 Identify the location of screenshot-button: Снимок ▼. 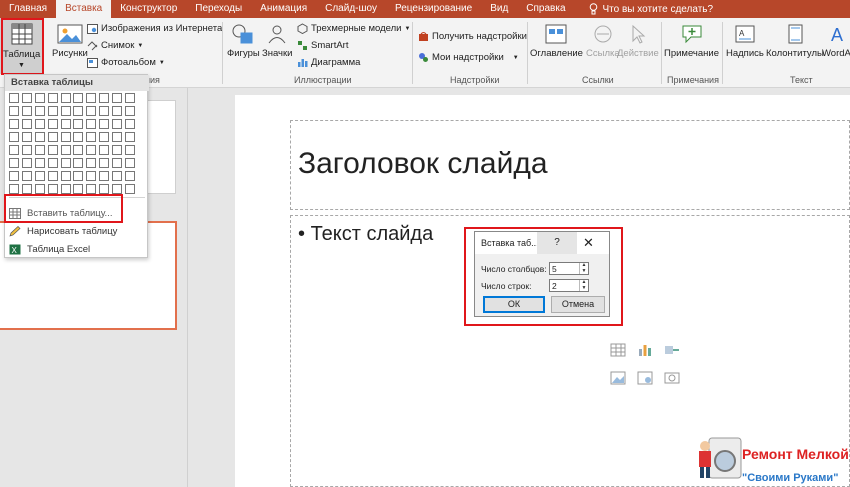
(115, 45).